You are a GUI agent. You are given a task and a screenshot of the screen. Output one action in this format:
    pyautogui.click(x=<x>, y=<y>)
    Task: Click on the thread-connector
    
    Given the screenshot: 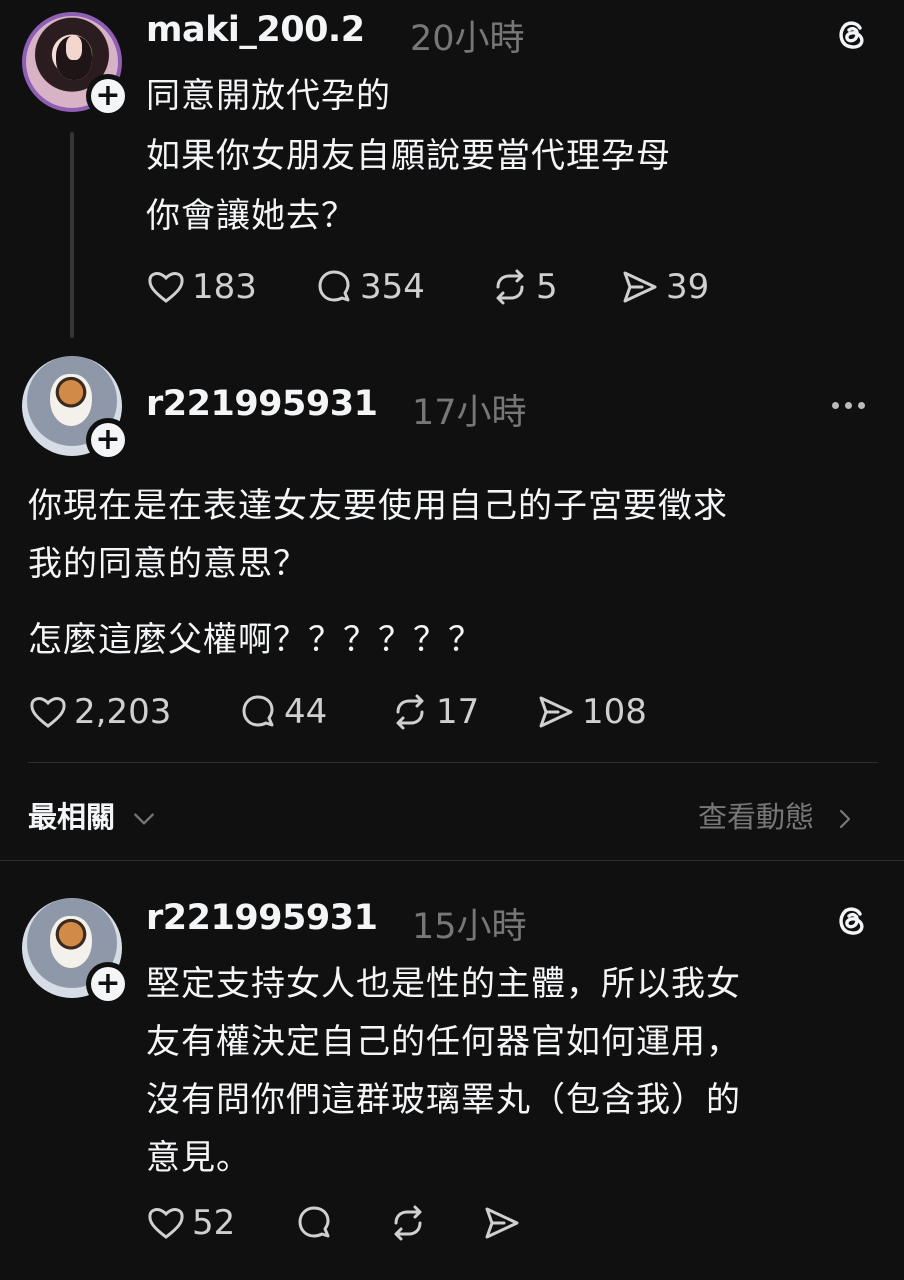 What is the action you would take?
    pyautogui.click(x=72, y=235)
    